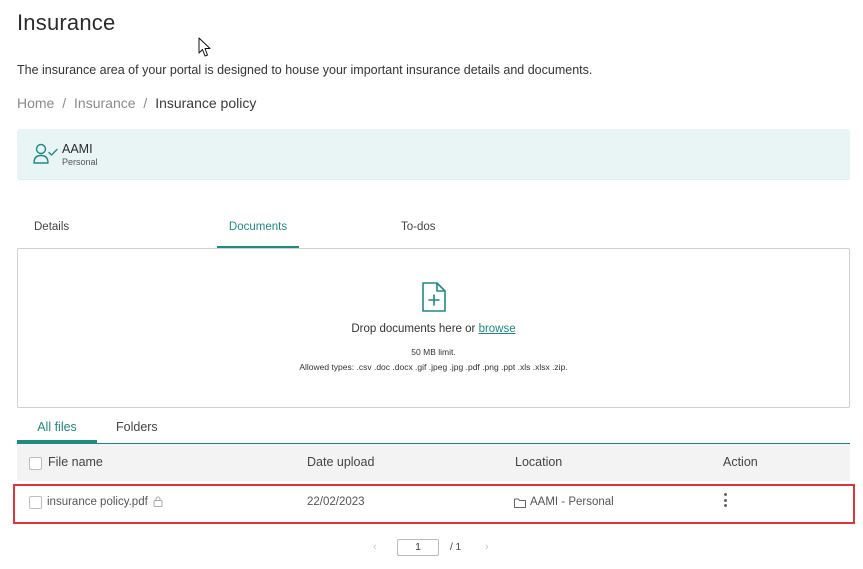  I want to click on upload-size-limit: 50 MB limit., so click(433, 352).